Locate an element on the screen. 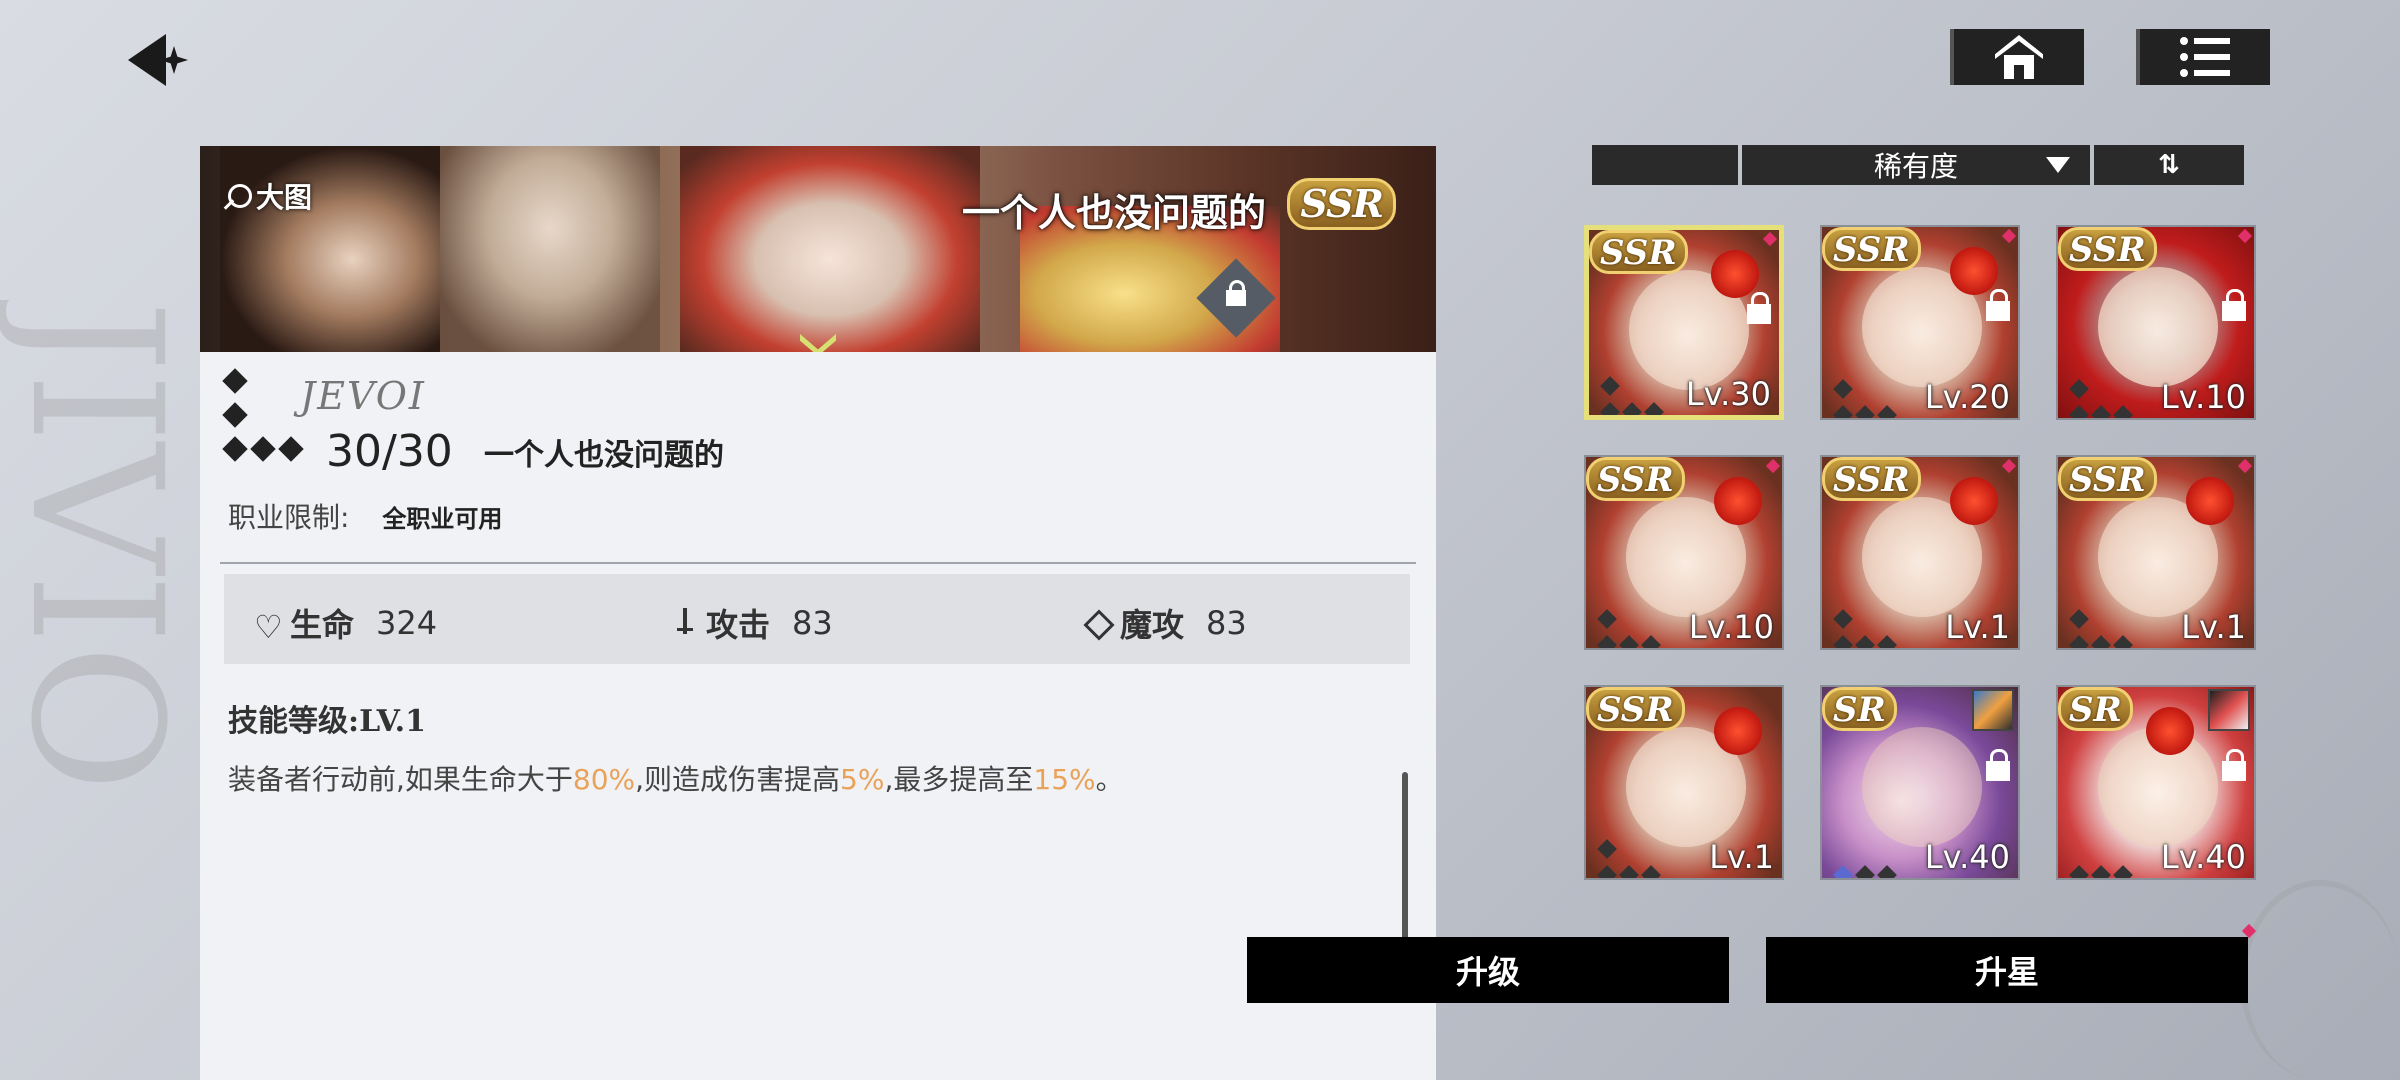 This screenshot has height=1080, width=2400. upgrade-button: 升级 is located at coordinates (1488, 970).